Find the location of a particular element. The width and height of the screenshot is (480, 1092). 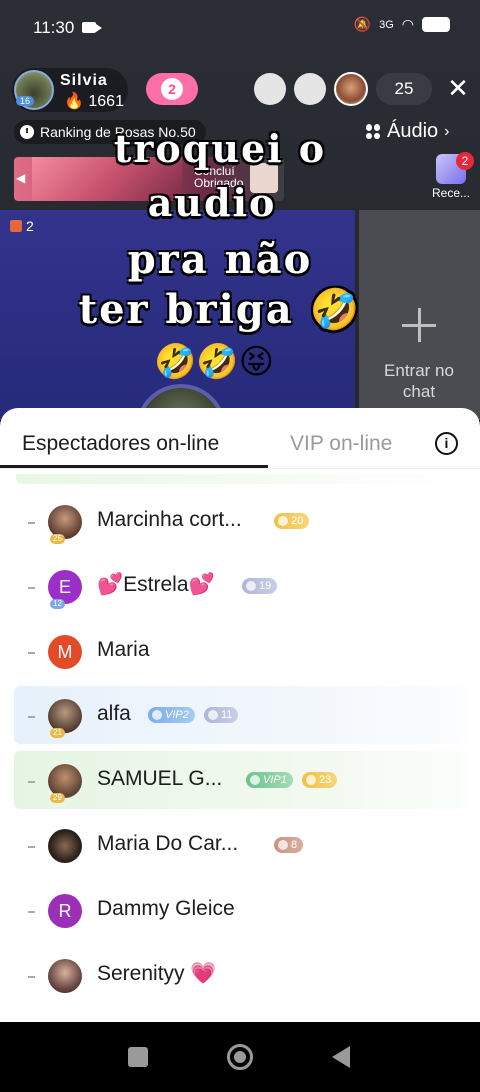

mute-icon: 🔕 is located at coordinates (362, 24).